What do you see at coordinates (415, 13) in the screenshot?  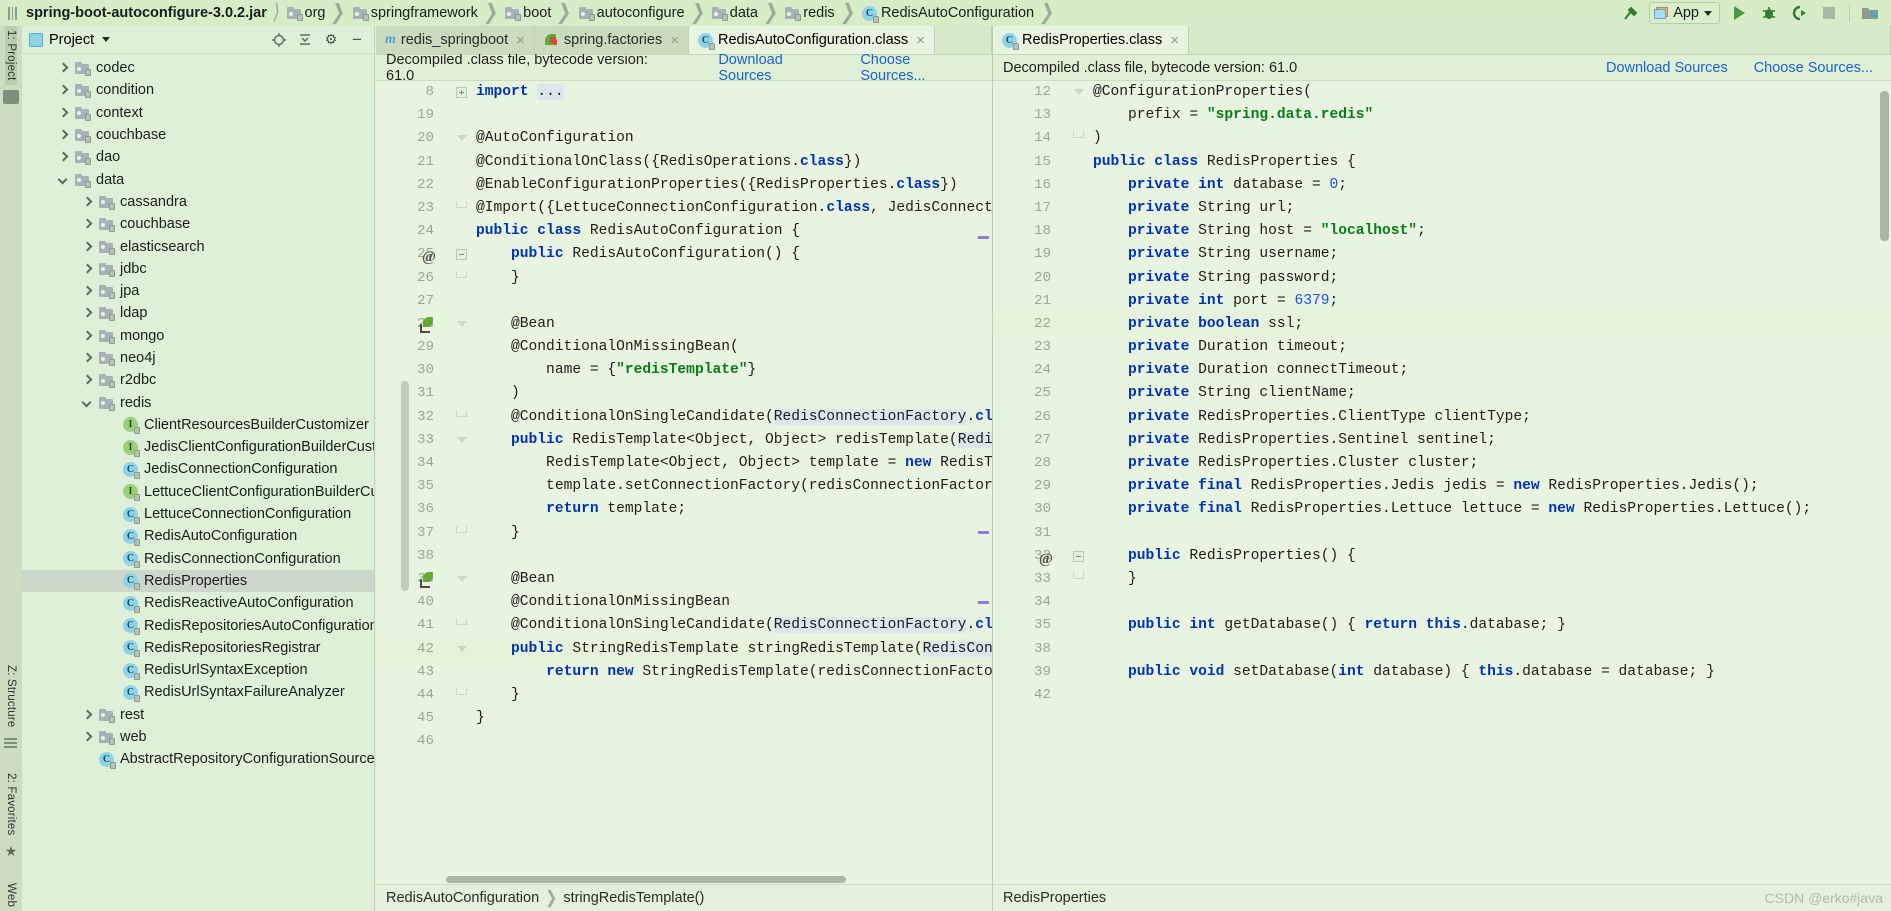 I see `breadcrumb-springframework: springframework` at bounding box center [415, 13].